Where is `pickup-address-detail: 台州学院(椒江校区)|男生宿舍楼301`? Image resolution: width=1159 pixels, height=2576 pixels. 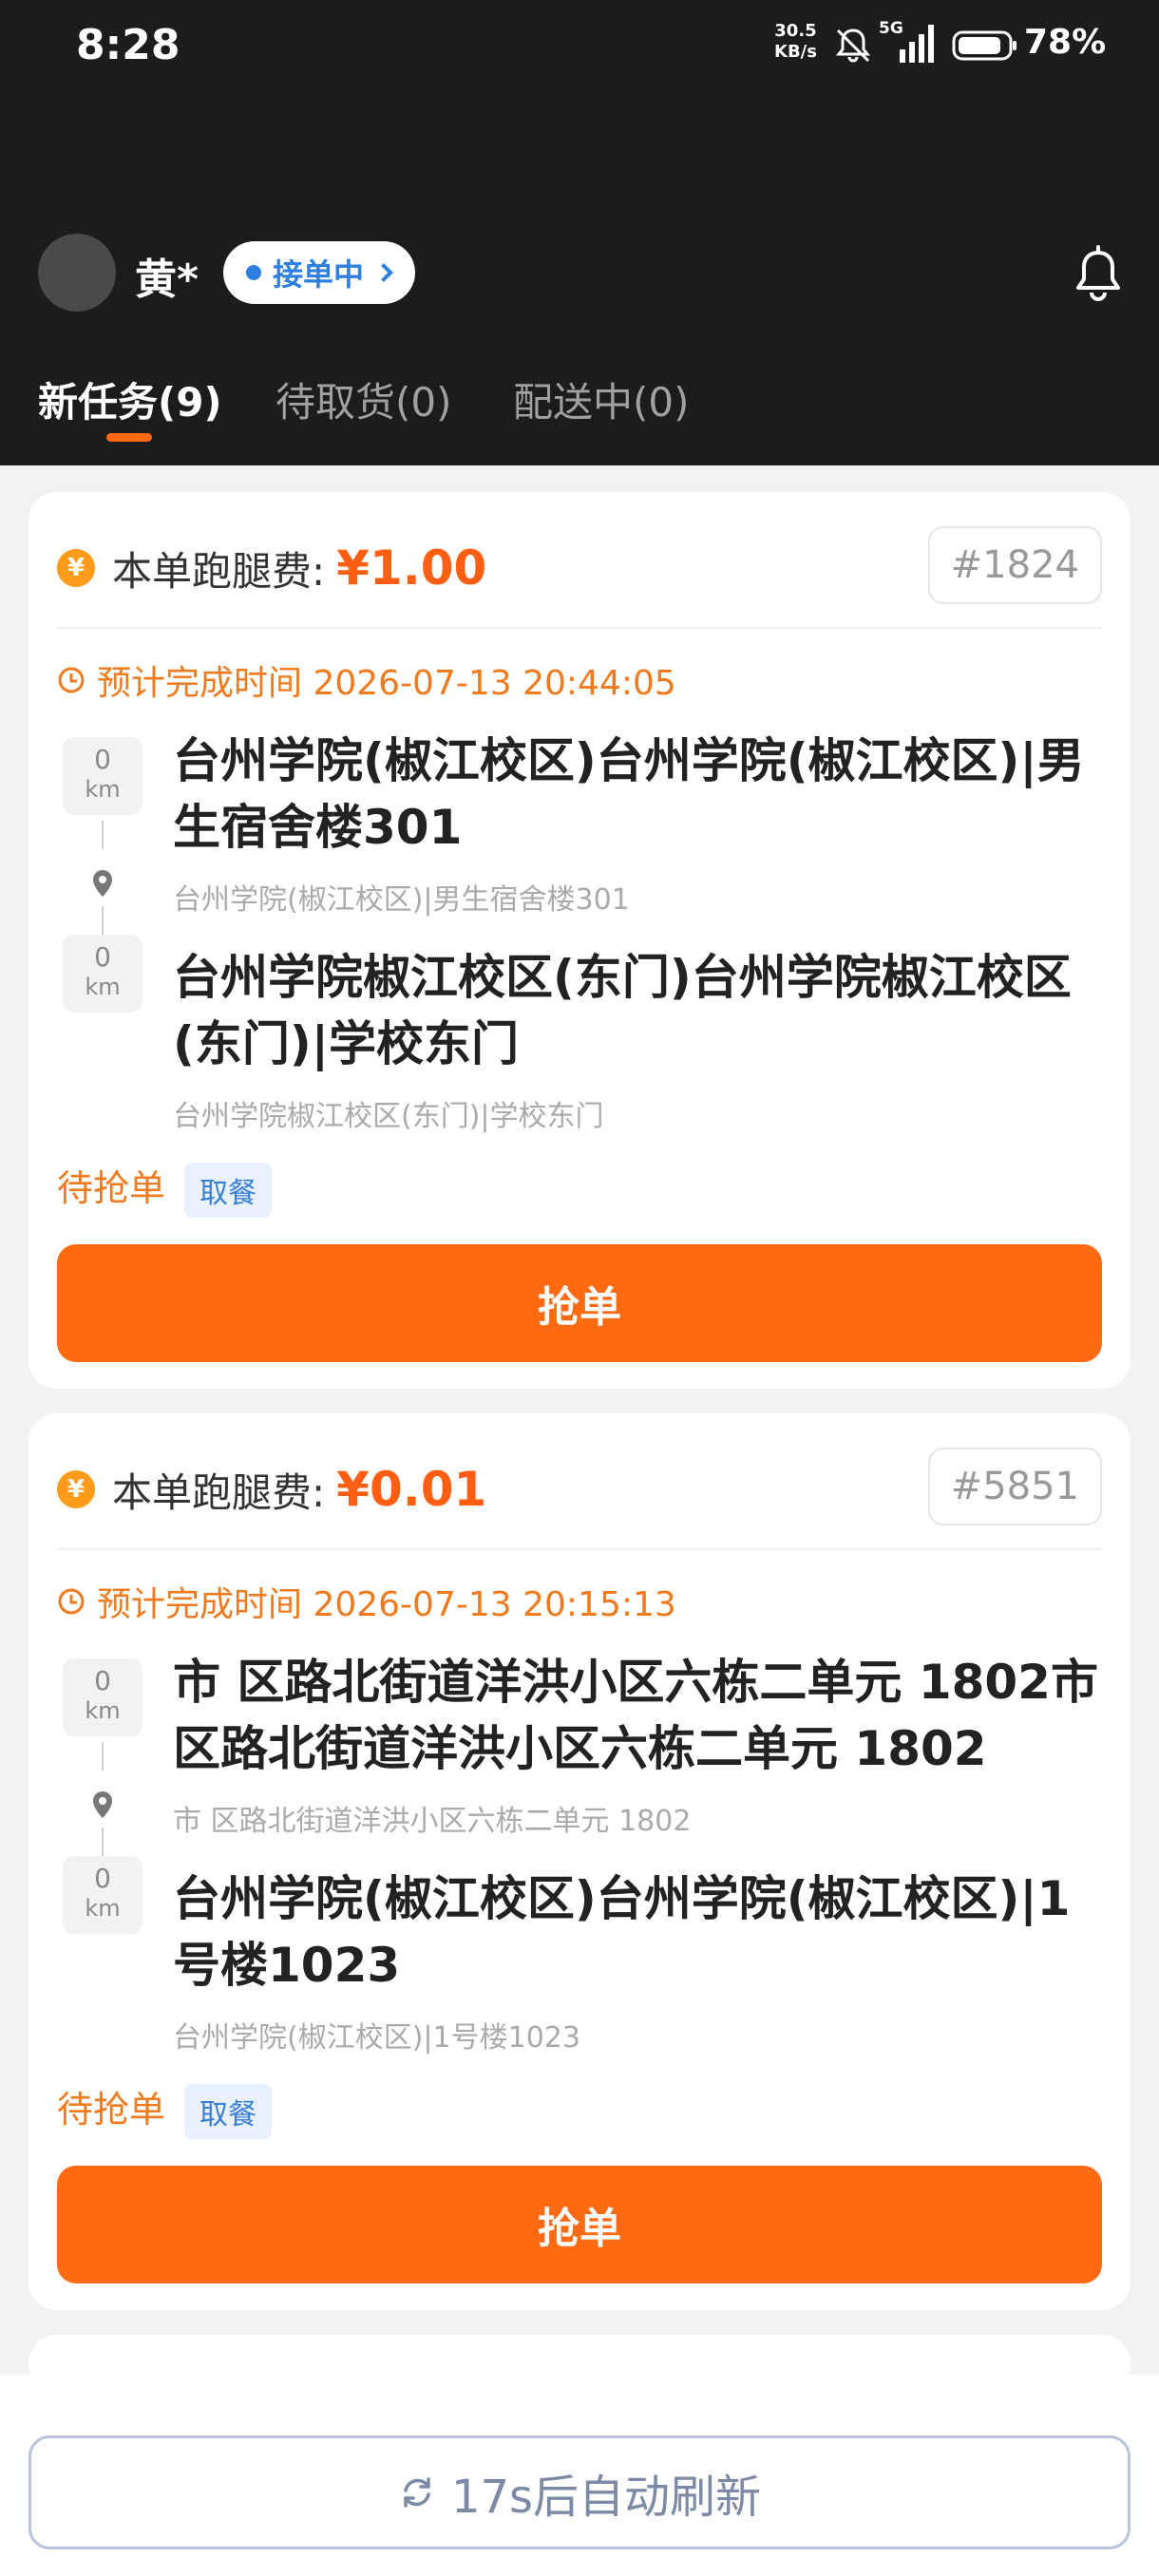 pickup-address-detail: 台州学院(椒江校区)|男生宿舍楼301 is located at coordinates (401, 900).